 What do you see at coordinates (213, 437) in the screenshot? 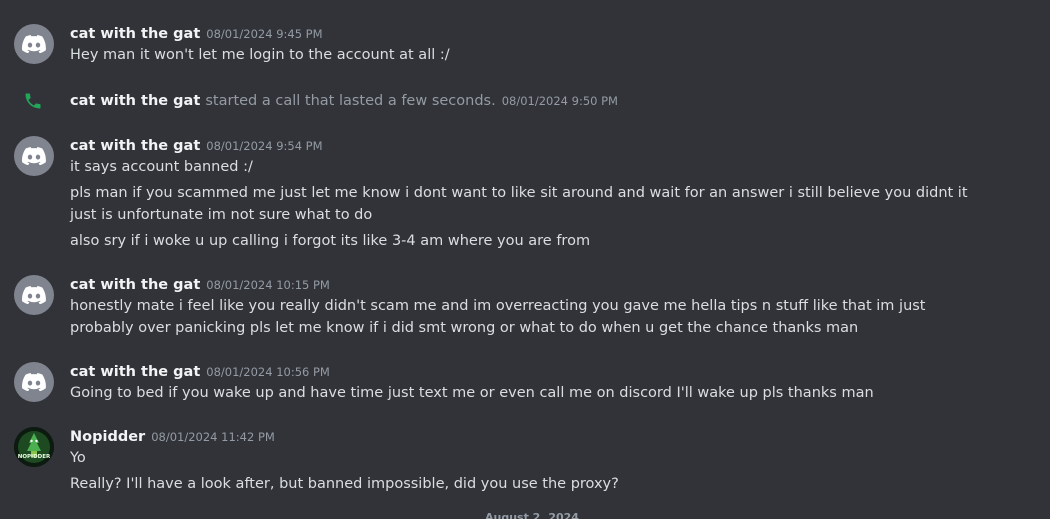
I see `timestamp: 08/01/2024 11:42 PM` at bounding box center [213, 437].